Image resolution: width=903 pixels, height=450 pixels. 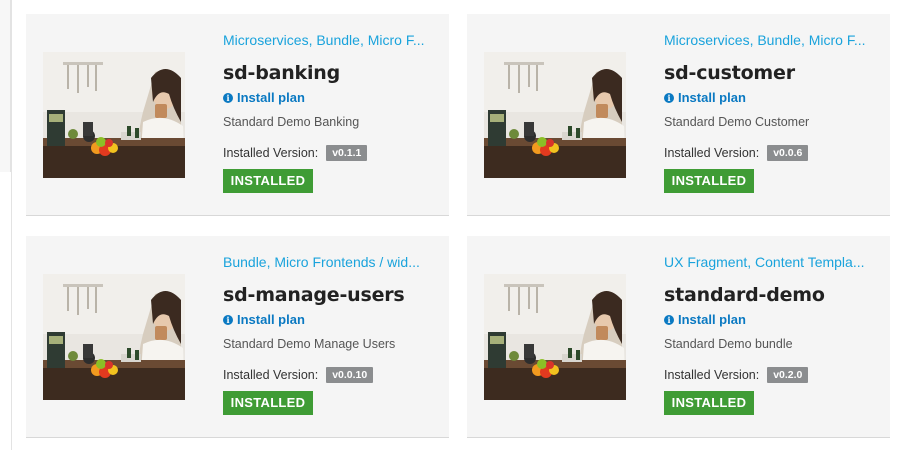 I want to click on bundle-name: standard-demo, so click(x=744, y=295).